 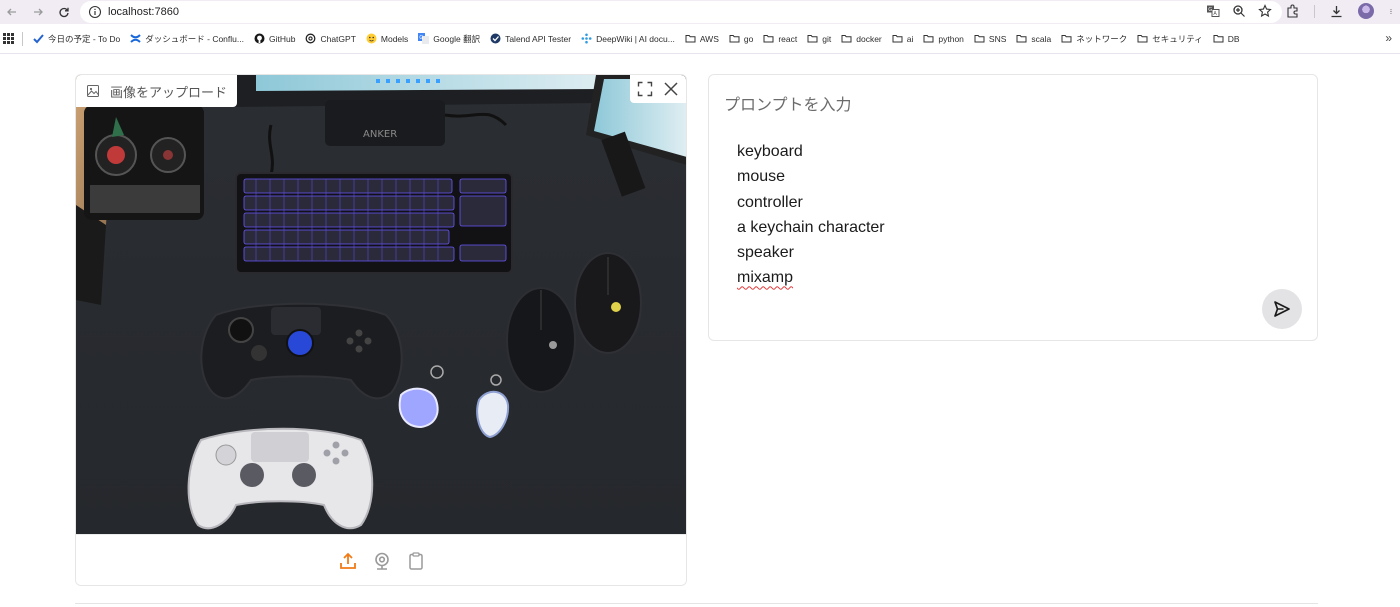 What do you see at coordinates (709, 38) in the screenshot?
I see `bookmark-label: AWS` at bounding box center [709, 38].